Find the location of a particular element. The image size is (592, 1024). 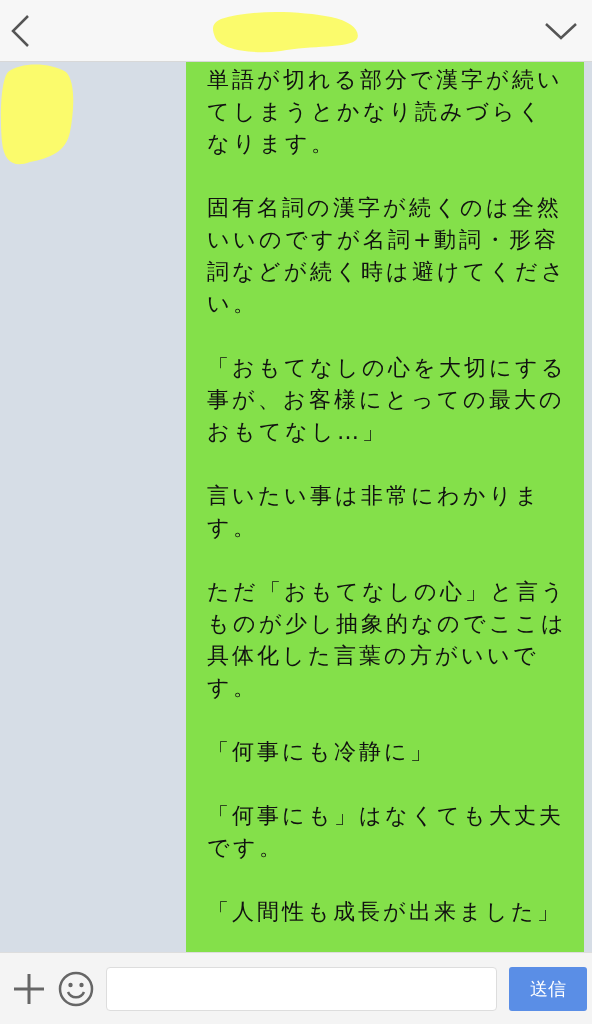

back-icon is located at coordinates (20, 30).